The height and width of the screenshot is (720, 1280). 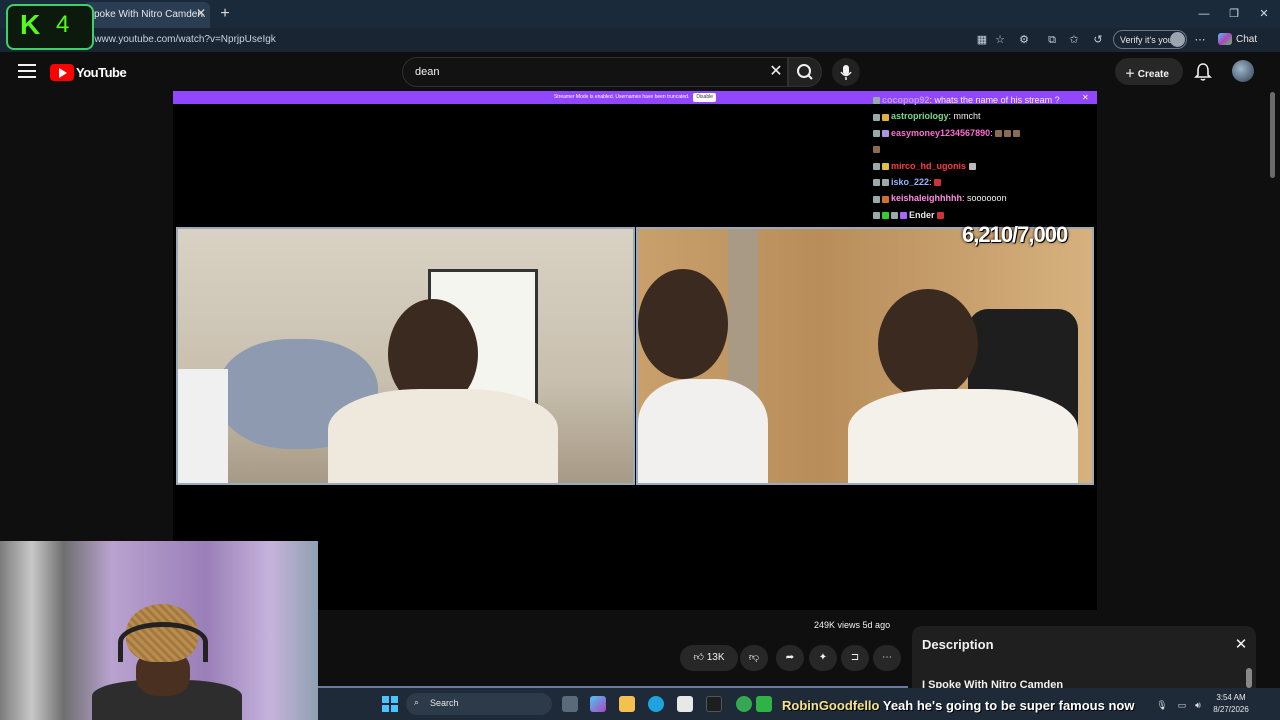 I want to click on favorites-icon: ✩, so click(x=1074, y=40).